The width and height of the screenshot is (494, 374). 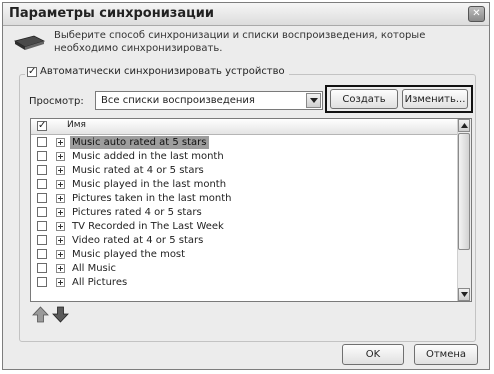 What do you see at coordinates (476, 14) in the screenshot?
I see `close-button: ✕` at bounding box center [476, 14].